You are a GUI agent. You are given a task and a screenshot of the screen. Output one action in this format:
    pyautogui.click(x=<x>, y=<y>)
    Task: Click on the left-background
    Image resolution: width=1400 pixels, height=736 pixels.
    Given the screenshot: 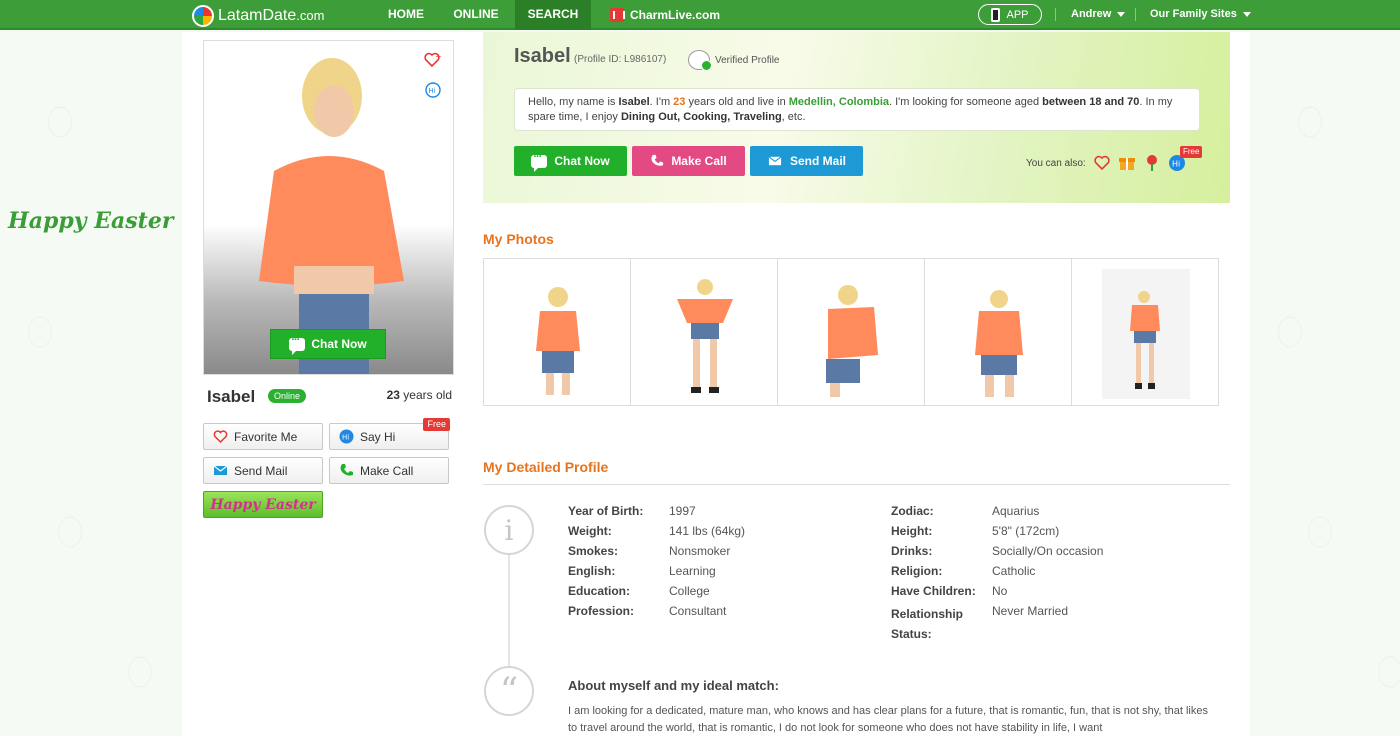 What is the action you would take?
    pyautogui.click(x=91, y=384)
    